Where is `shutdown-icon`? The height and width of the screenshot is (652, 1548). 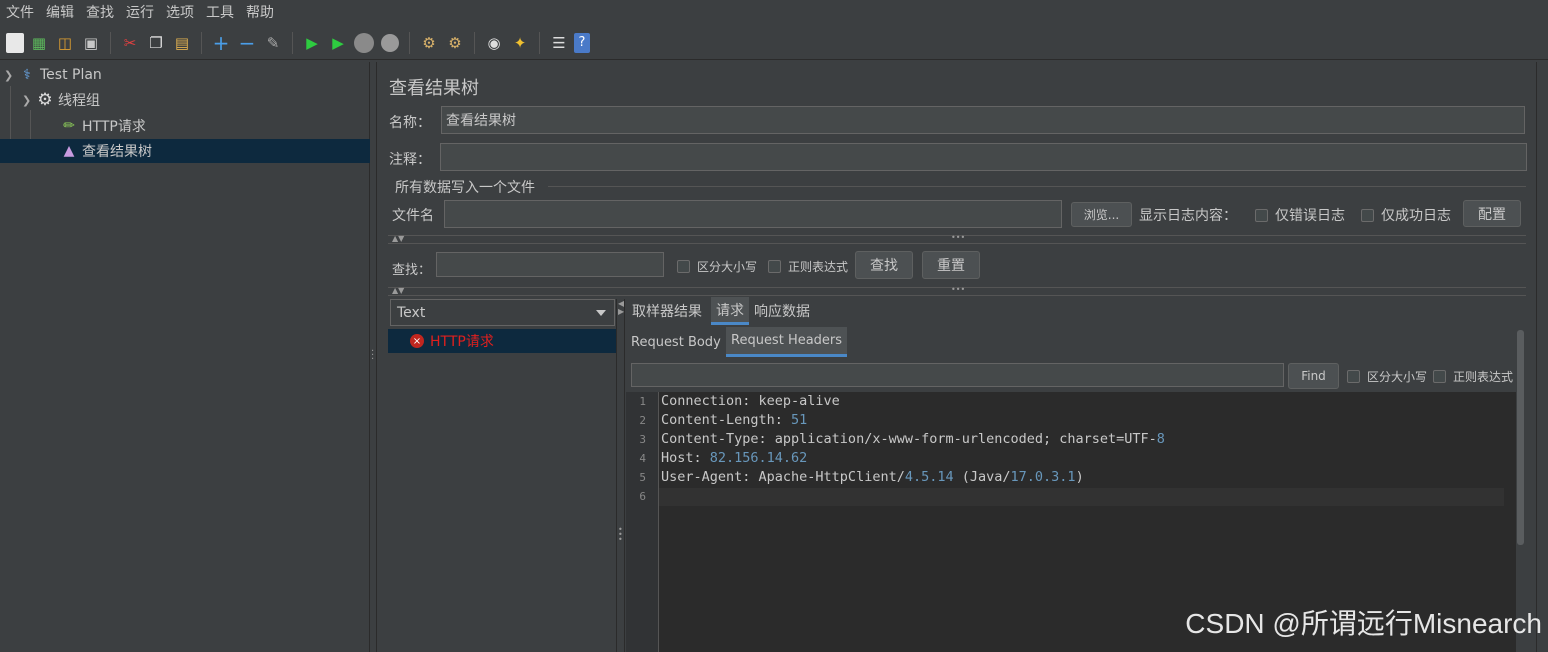
shutdown-icon is located at coordinates (390, 43).